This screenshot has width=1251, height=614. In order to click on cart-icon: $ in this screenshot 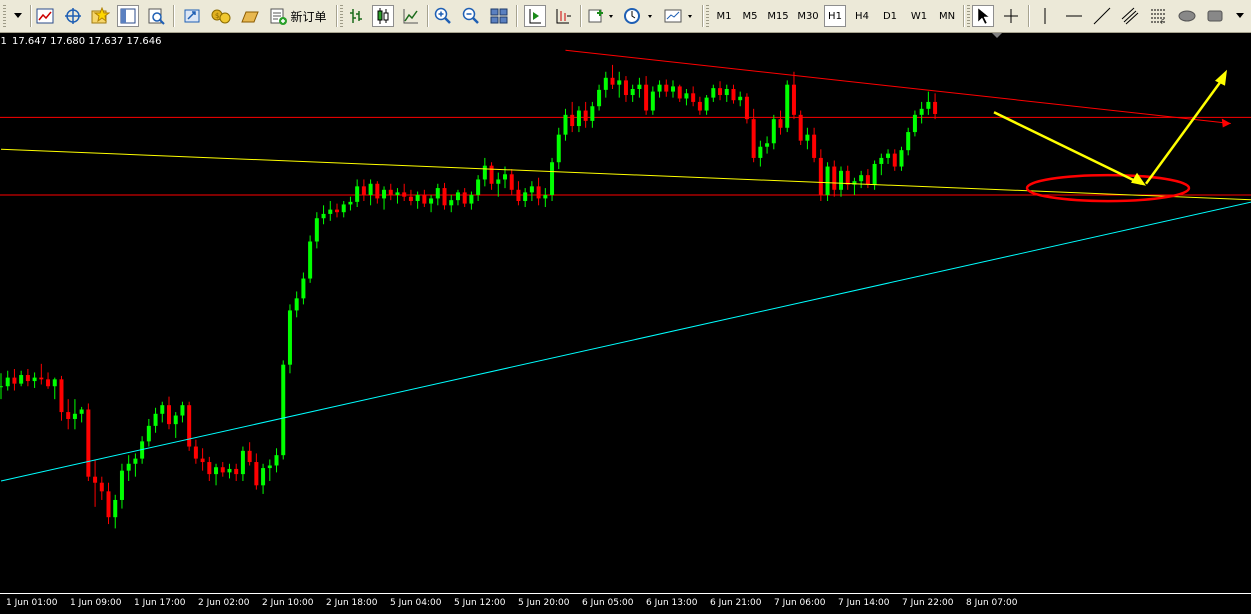, I will do `click(221, 16)`.